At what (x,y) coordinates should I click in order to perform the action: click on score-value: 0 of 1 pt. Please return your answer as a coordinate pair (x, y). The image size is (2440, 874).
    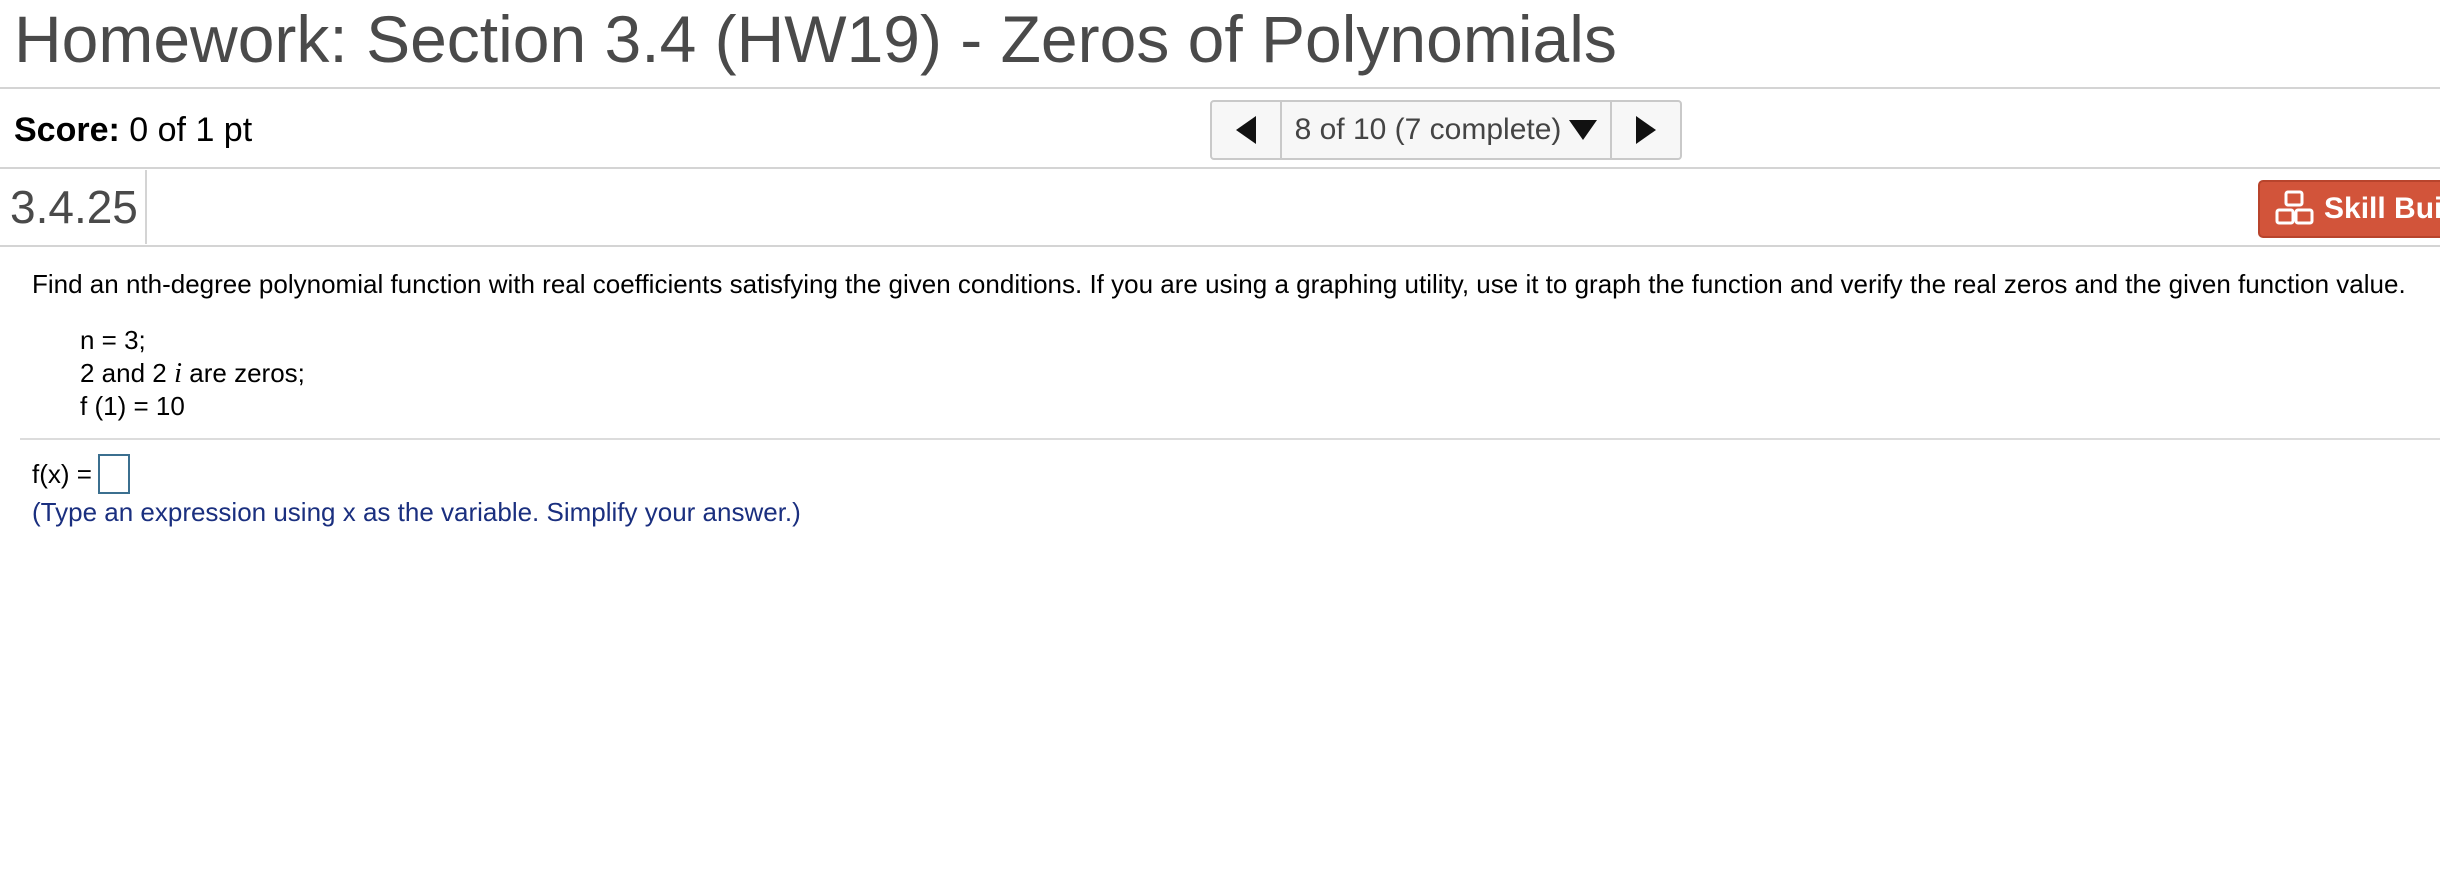
    Looking at the image, I should click on (191, 130).